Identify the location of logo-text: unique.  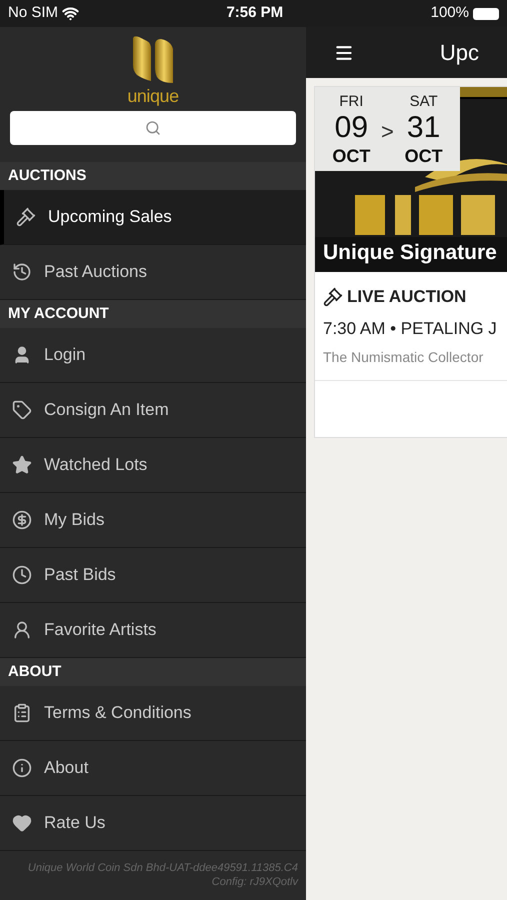
(153, 96).